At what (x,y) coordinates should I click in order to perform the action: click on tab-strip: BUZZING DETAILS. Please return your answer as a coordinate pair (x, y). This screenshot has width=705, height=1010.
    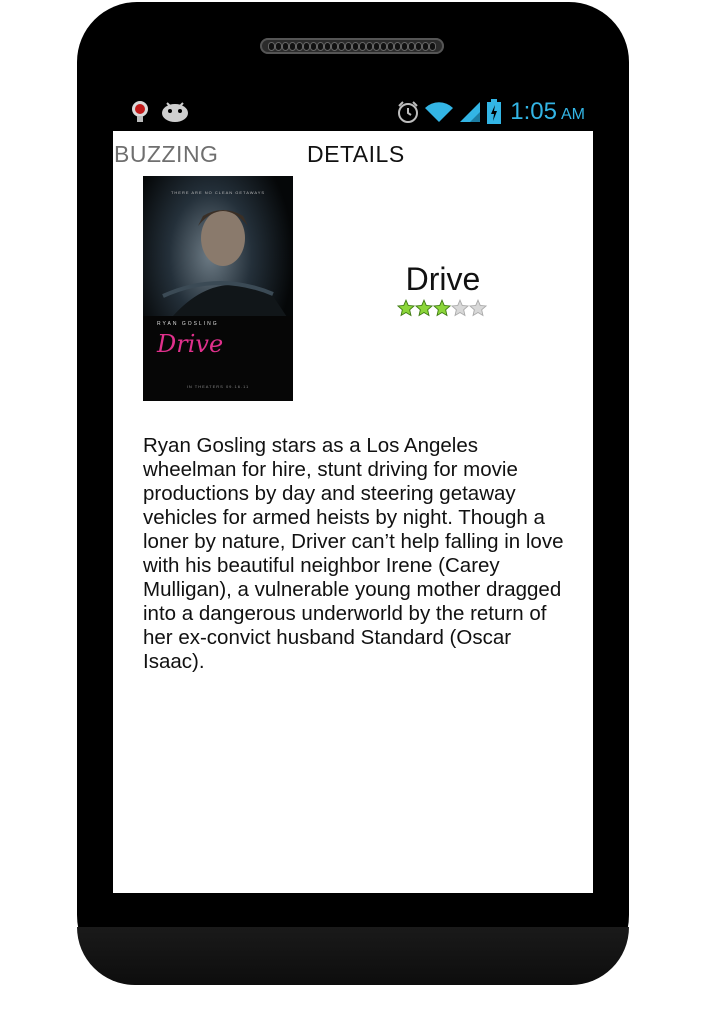
    Looking at the image, I should click on (353, 155).